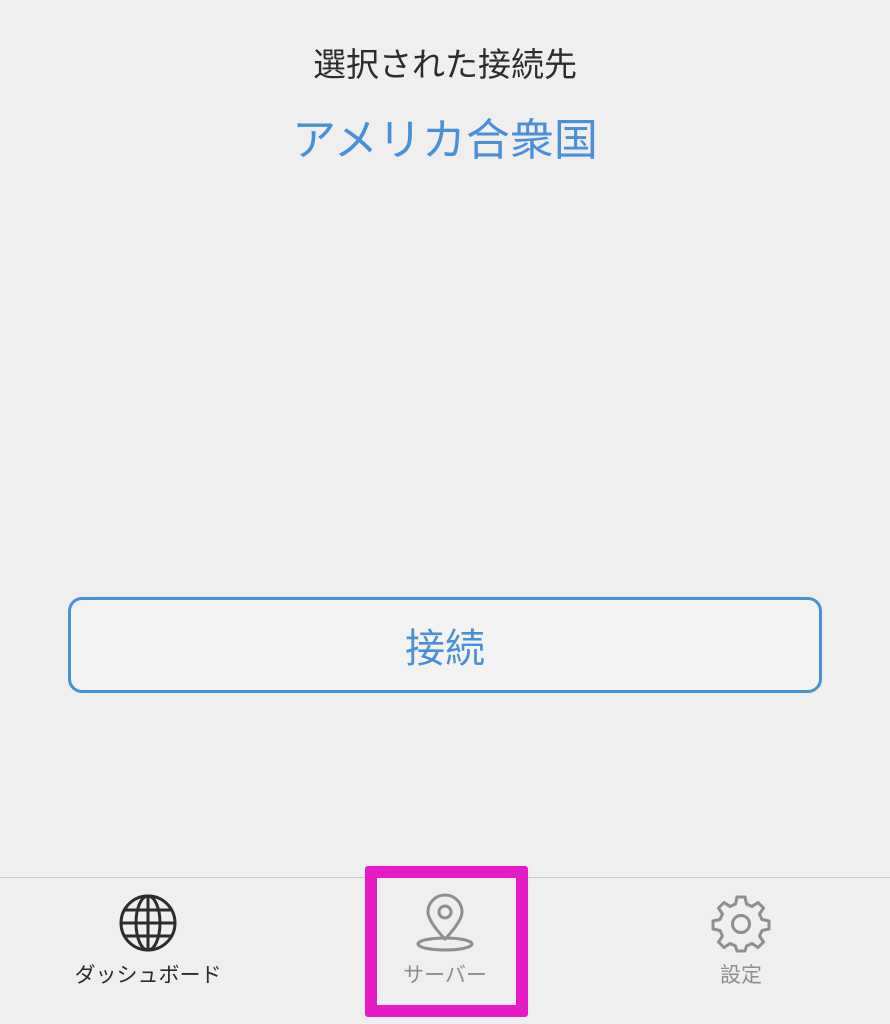  I want to click on tab-dashboard: ダッシュボード, so click(148, 951).